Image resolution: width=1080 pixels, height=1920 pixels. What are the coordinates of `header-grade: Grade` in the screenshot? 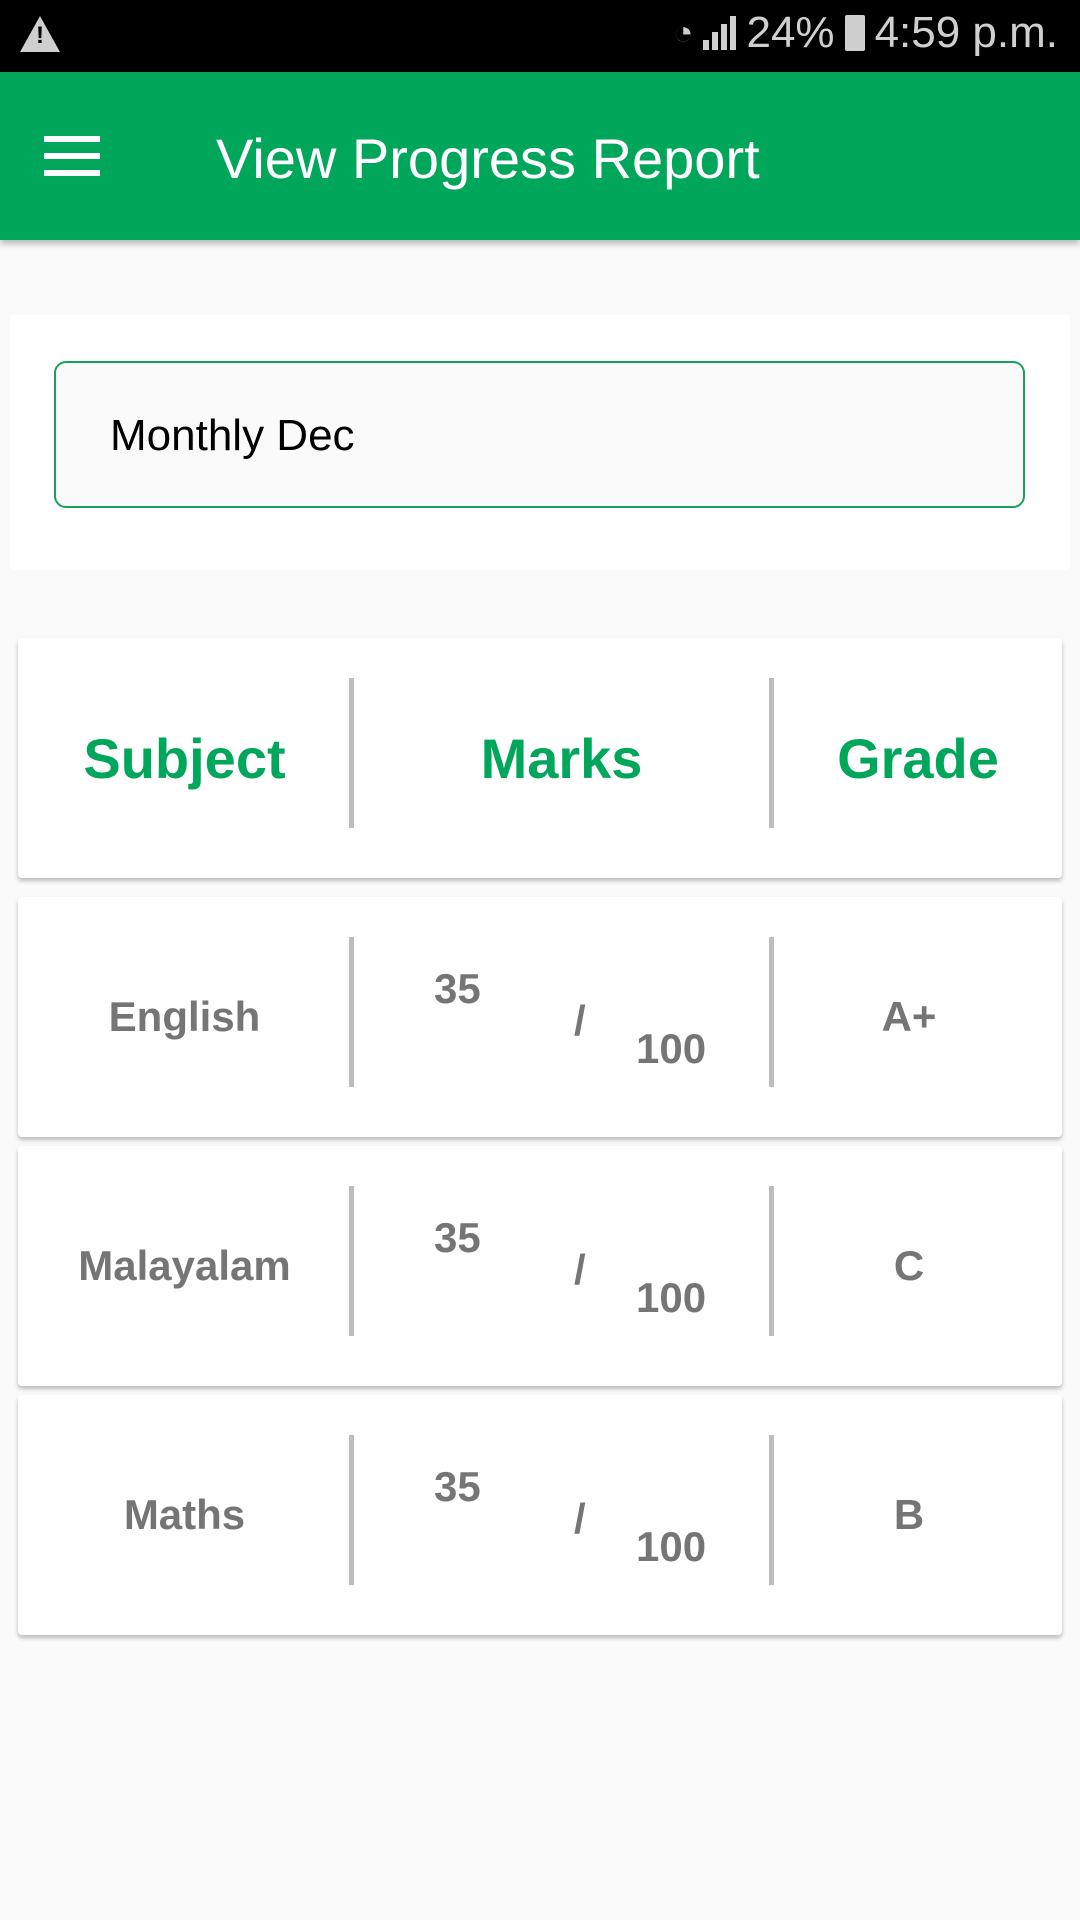 It's located at (918, 758).